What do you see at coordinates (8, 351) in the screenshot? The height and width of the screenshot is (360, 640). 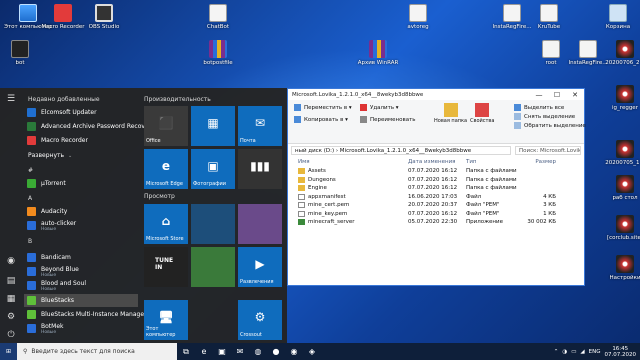 I see `start-button: ⊞` at bounding box center [8, 351].